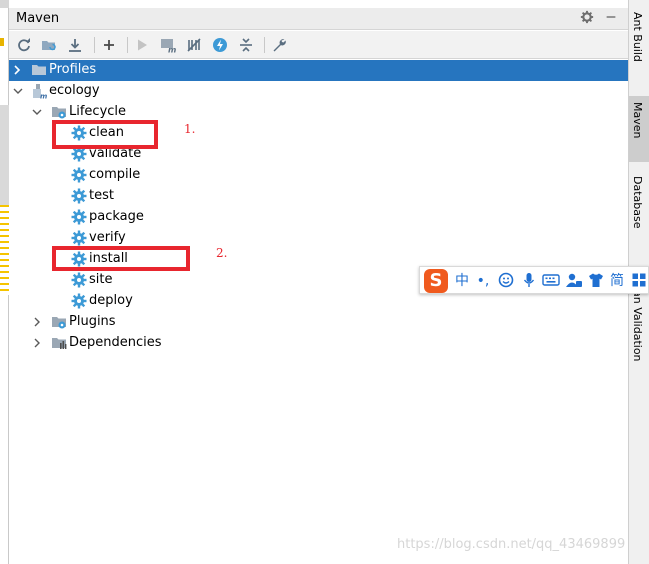  What do you see at coordinates (115, 174) in the screenshot?
I see `phase-label: compile` at bounding box center [115, 174].